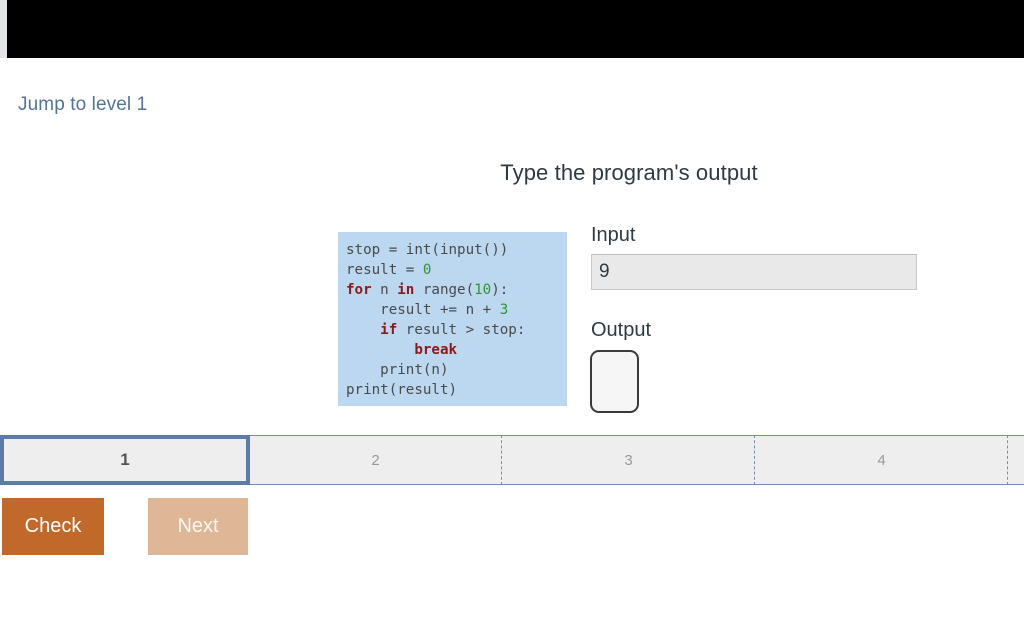 This screenshot has width=1024, height=640. I want to click on code-line: result += n + 3, so click(427, 310).